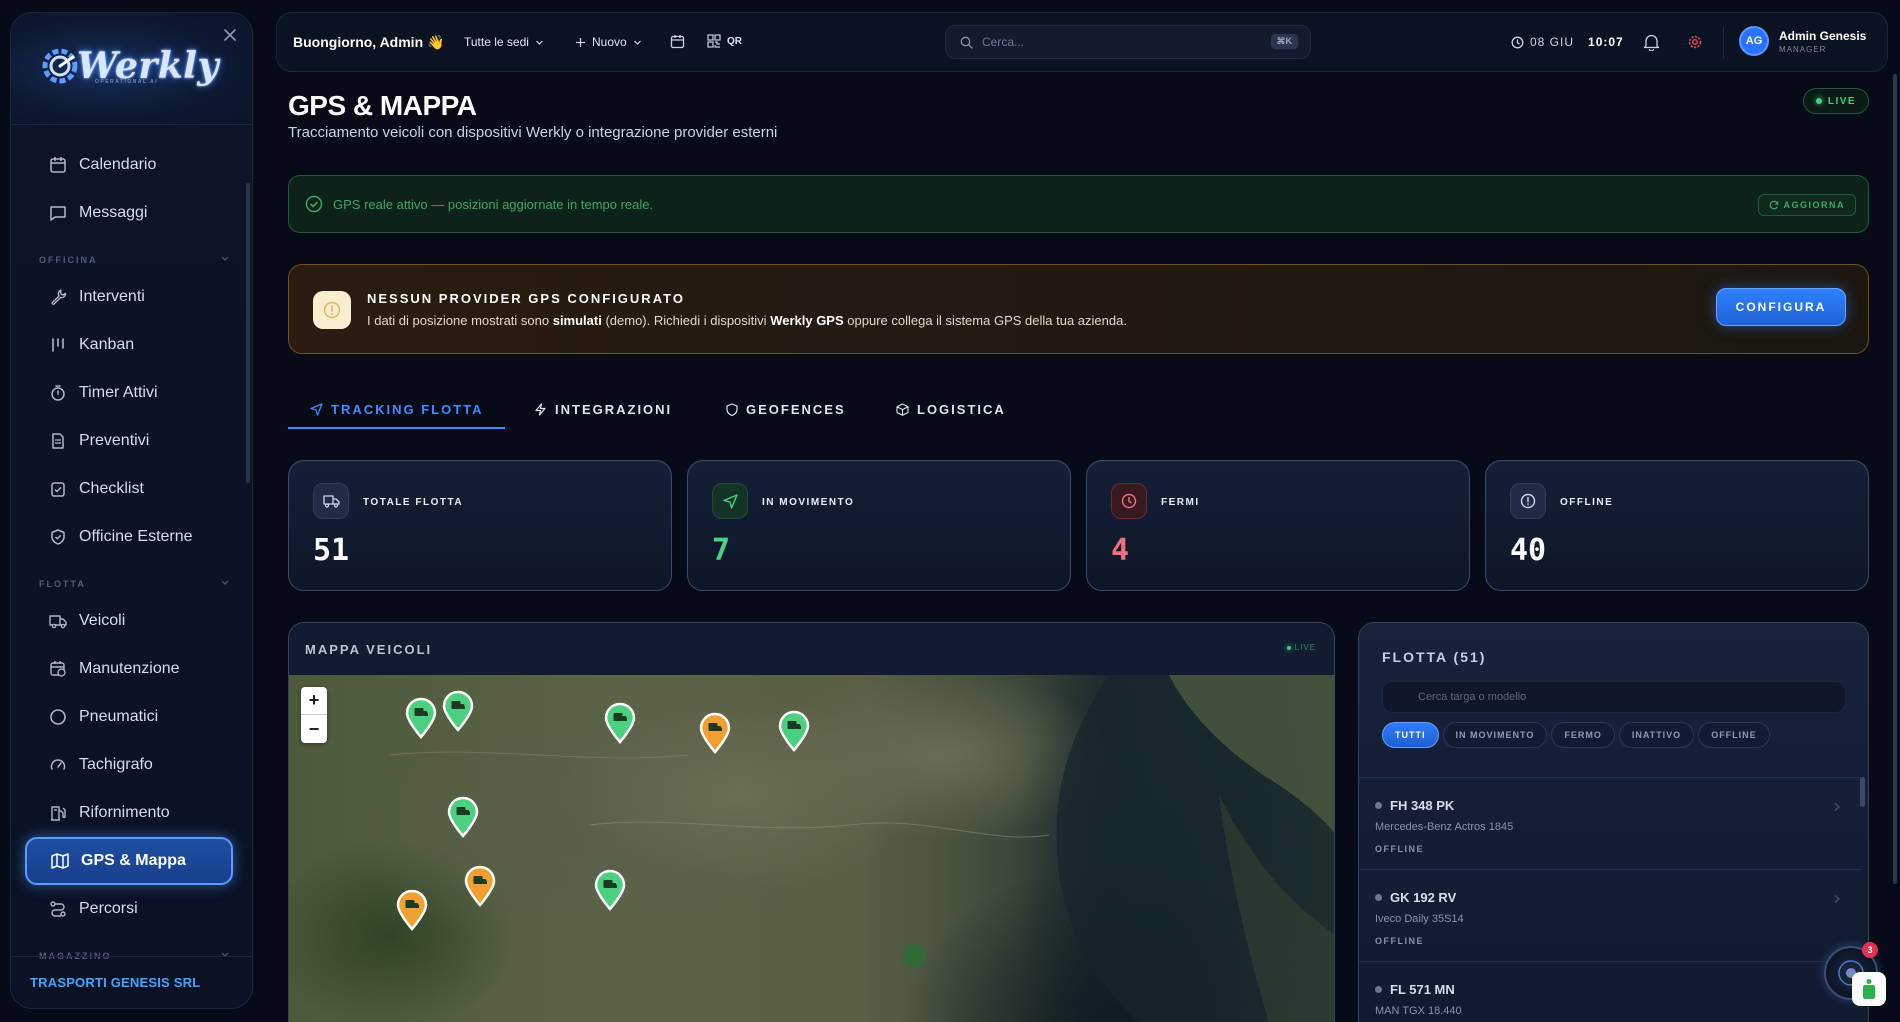 Image resolution: width=1900 pixels, height=1022 pixels. What do you see at coordinates (58, 717) in the screenshot?
I see `tire-icon` at bounding box center [58, 717].